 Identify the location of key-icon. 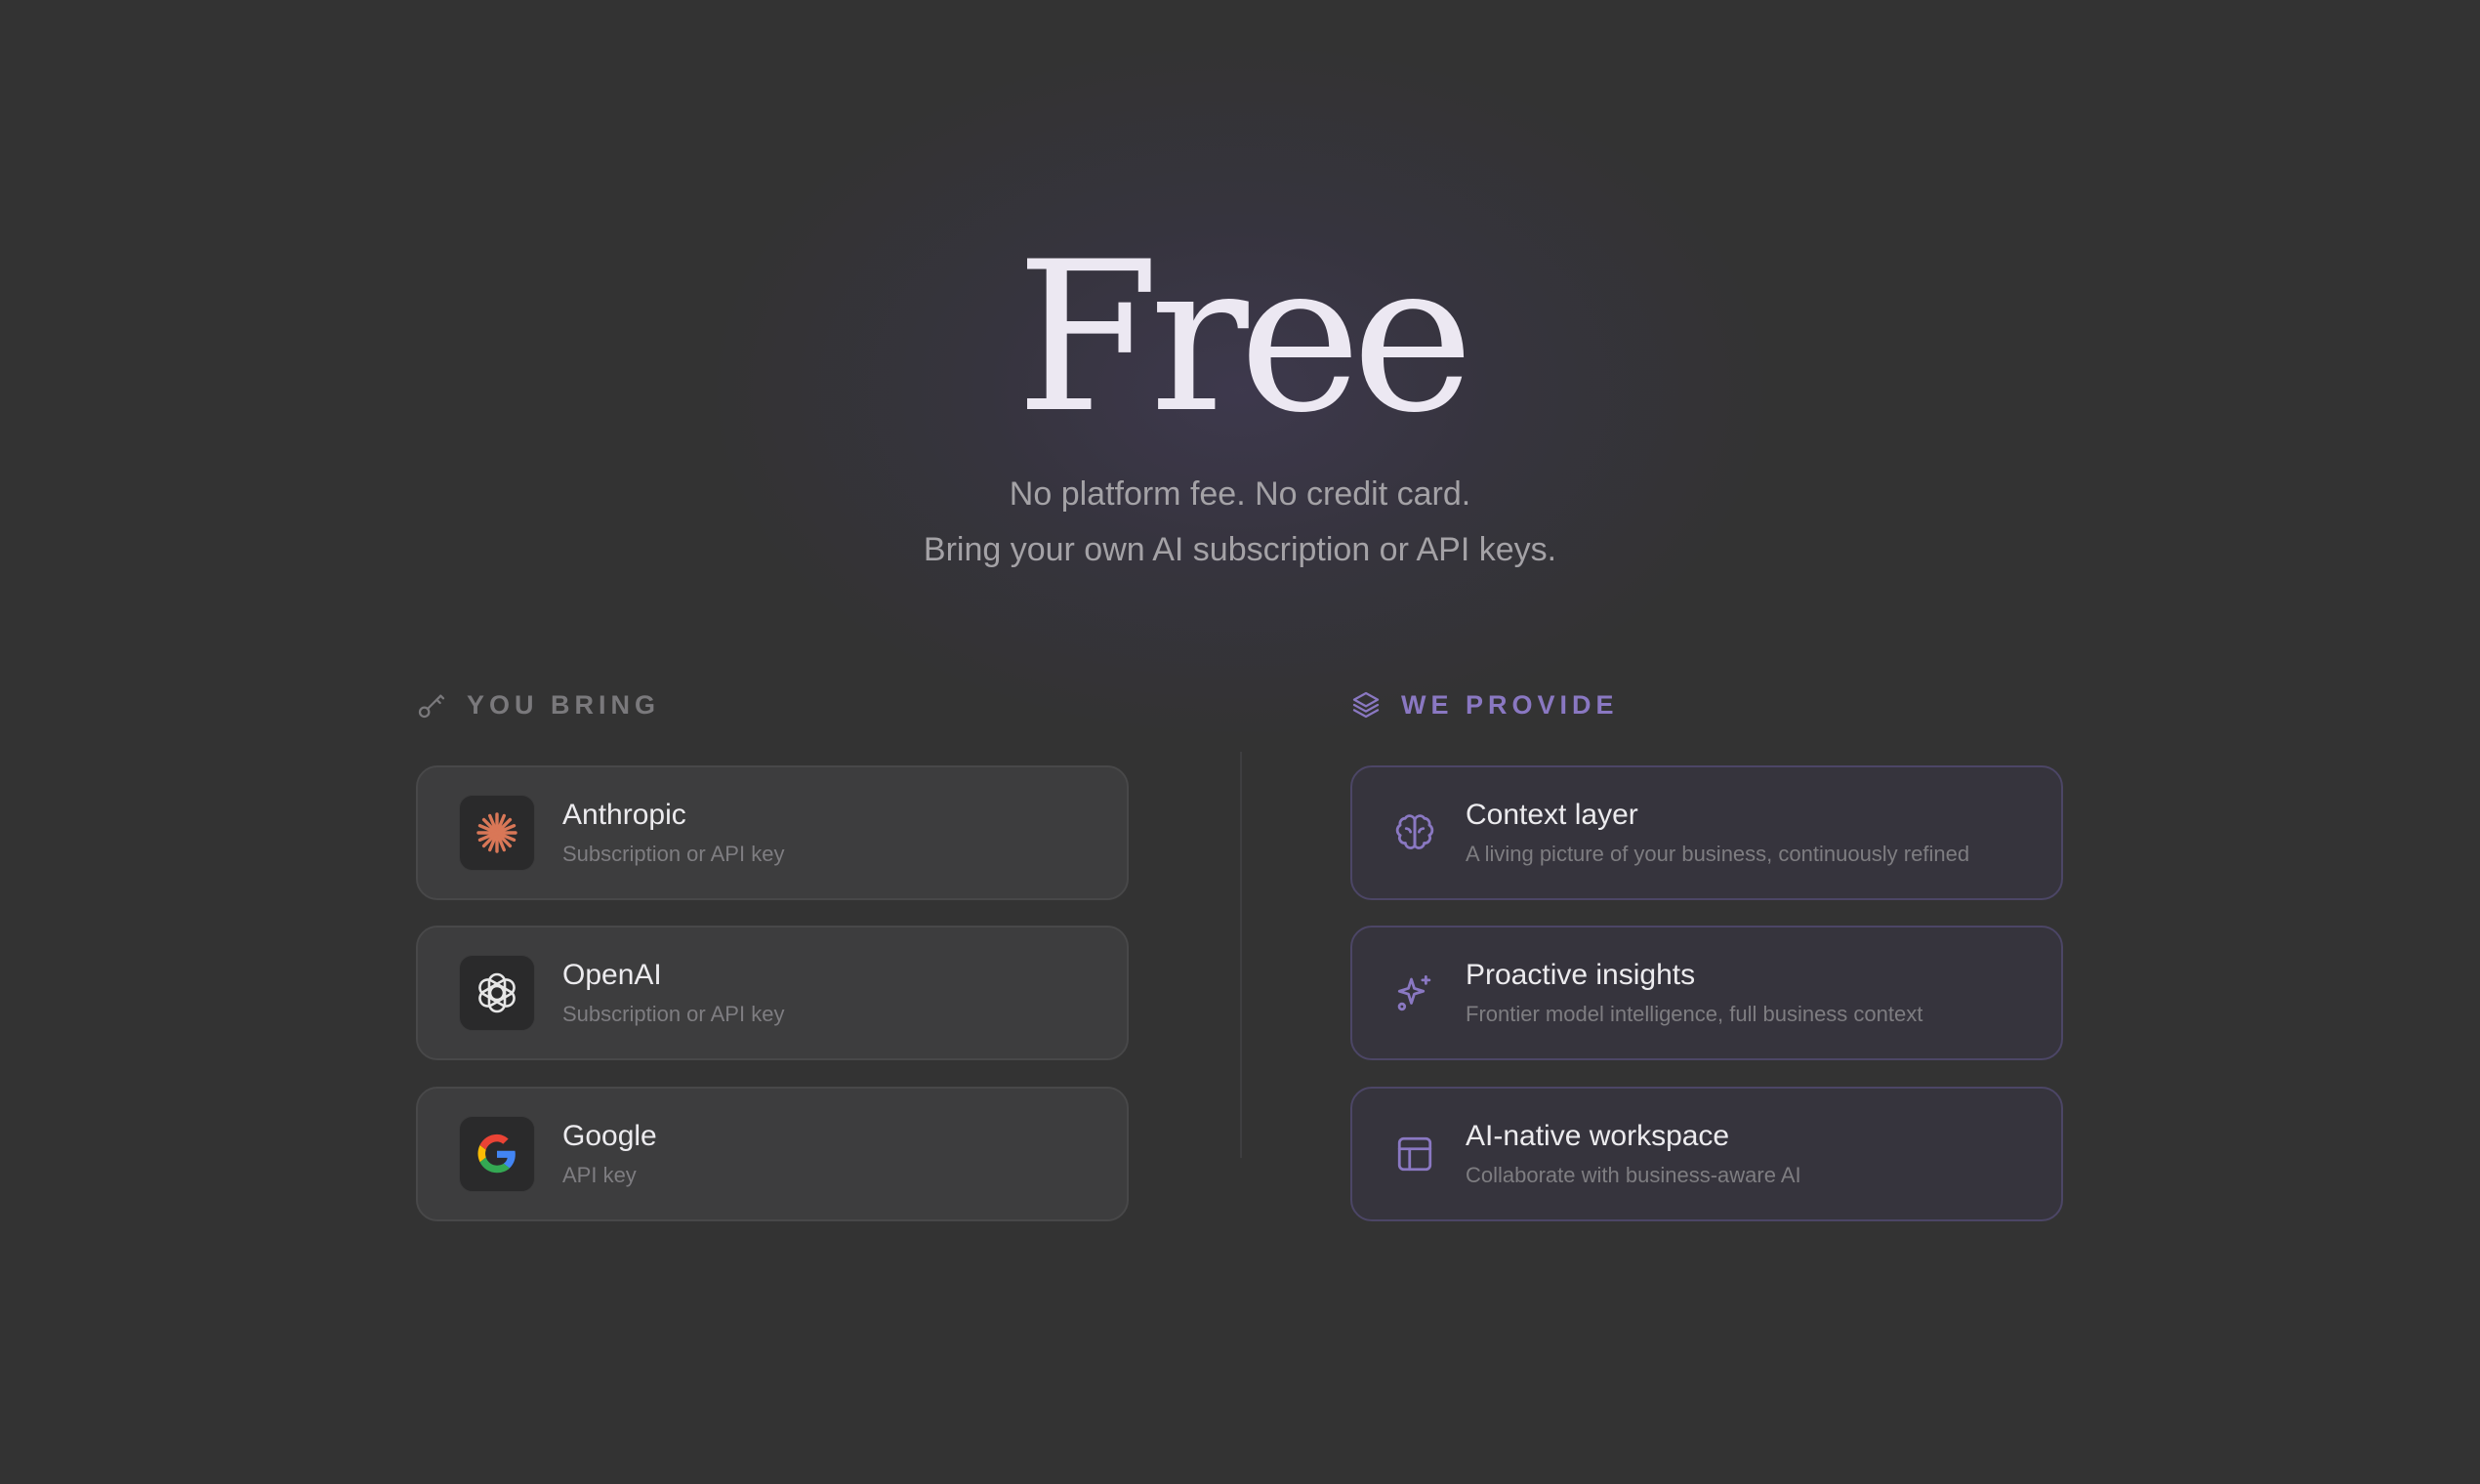
(431, 705).